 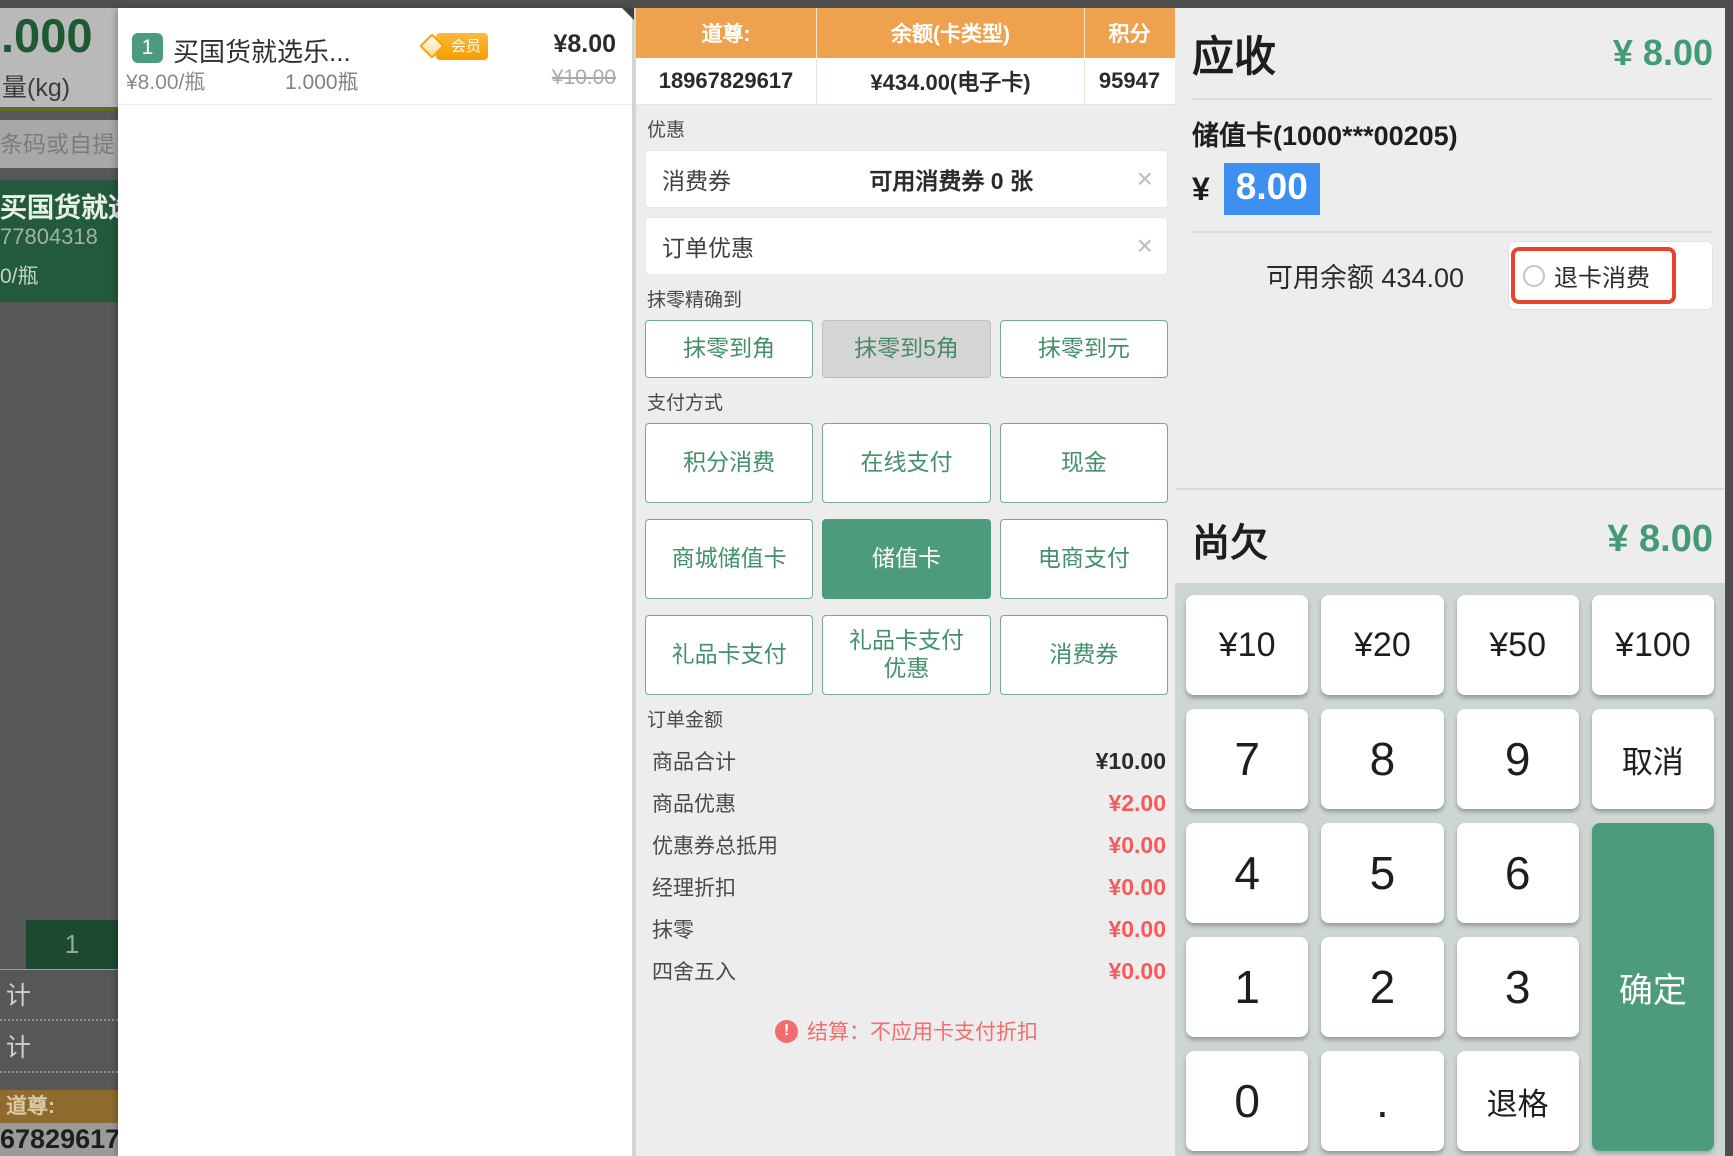 I want to click on cart-item-quantity: 1.000瓶, so click(x=322, y=82).